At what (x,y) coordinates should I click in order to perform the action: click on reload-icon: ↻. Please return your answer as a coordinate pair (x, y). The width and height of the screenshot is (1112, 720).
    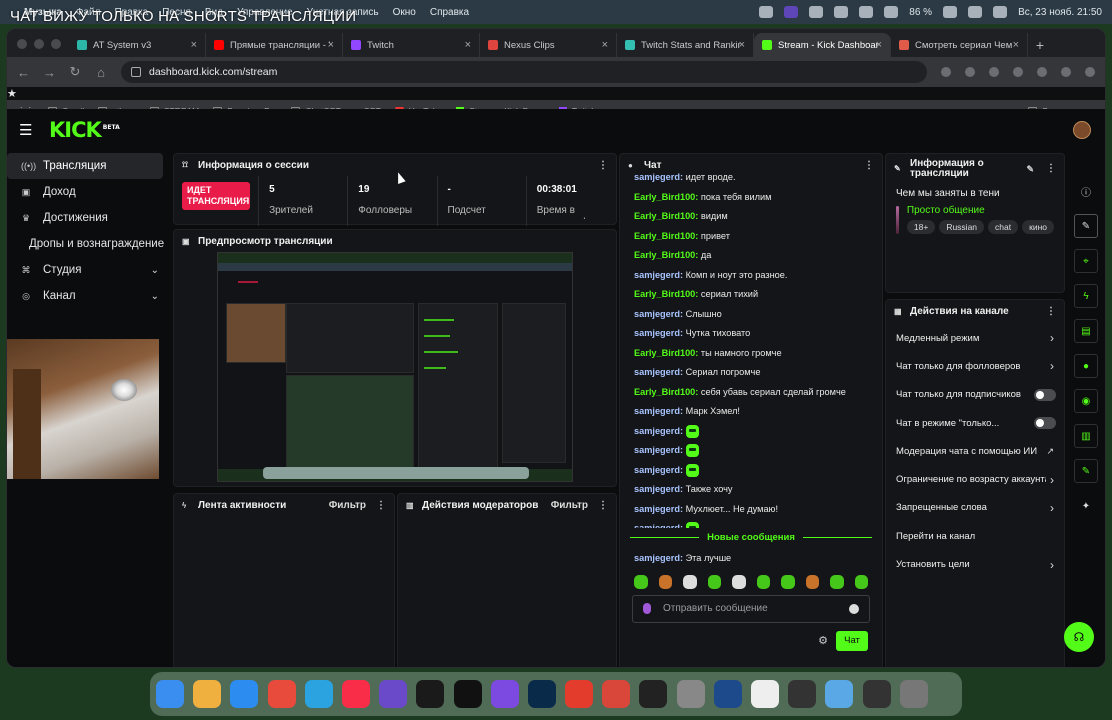
    Looking at the image, I should click on (75, 72).